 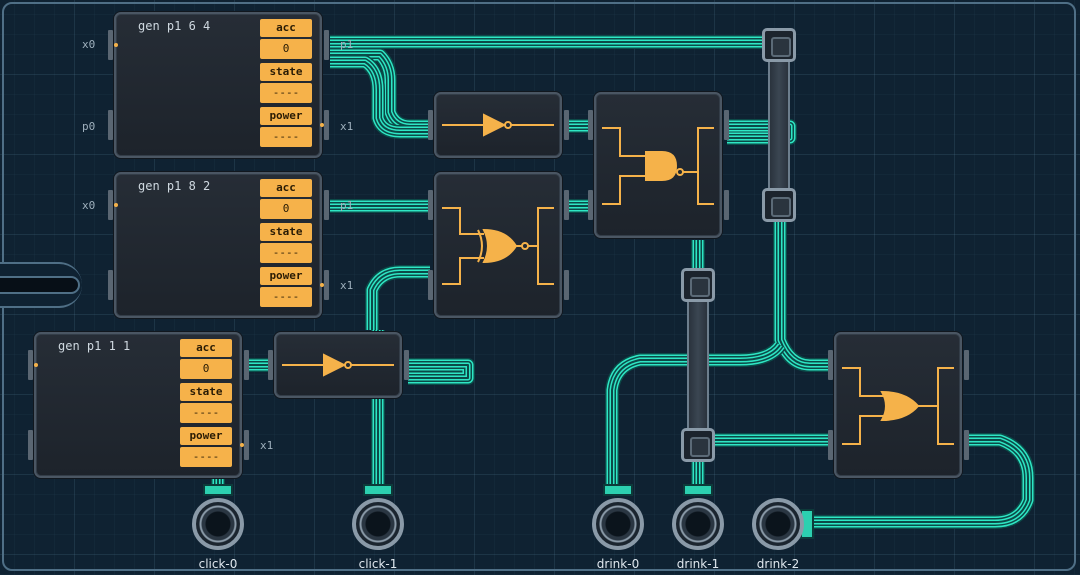 What do you see at coordinates (94, 346) in the screenshot?
I see `generator-title: gen p1 1 1` at bounding box center [94, 346].